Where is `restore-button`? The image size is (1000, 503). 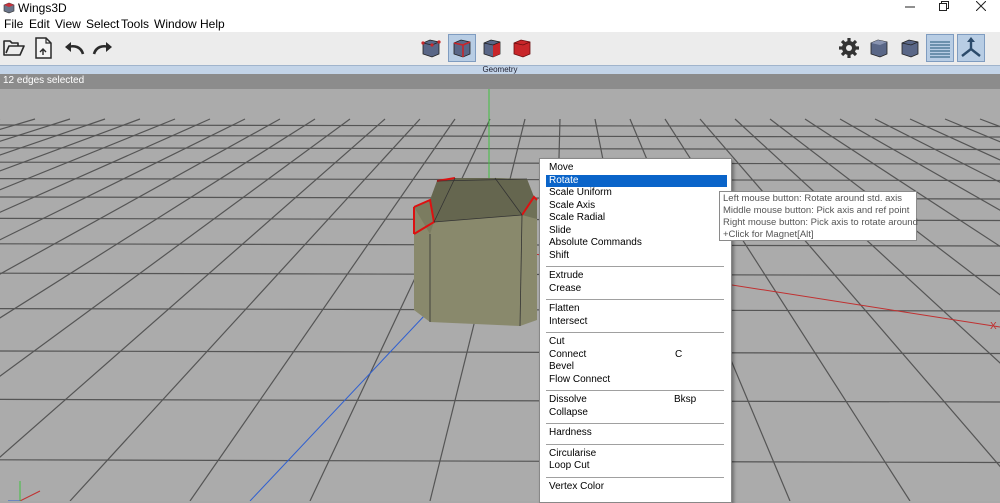
restore-button is located at coordinates (944, 8).